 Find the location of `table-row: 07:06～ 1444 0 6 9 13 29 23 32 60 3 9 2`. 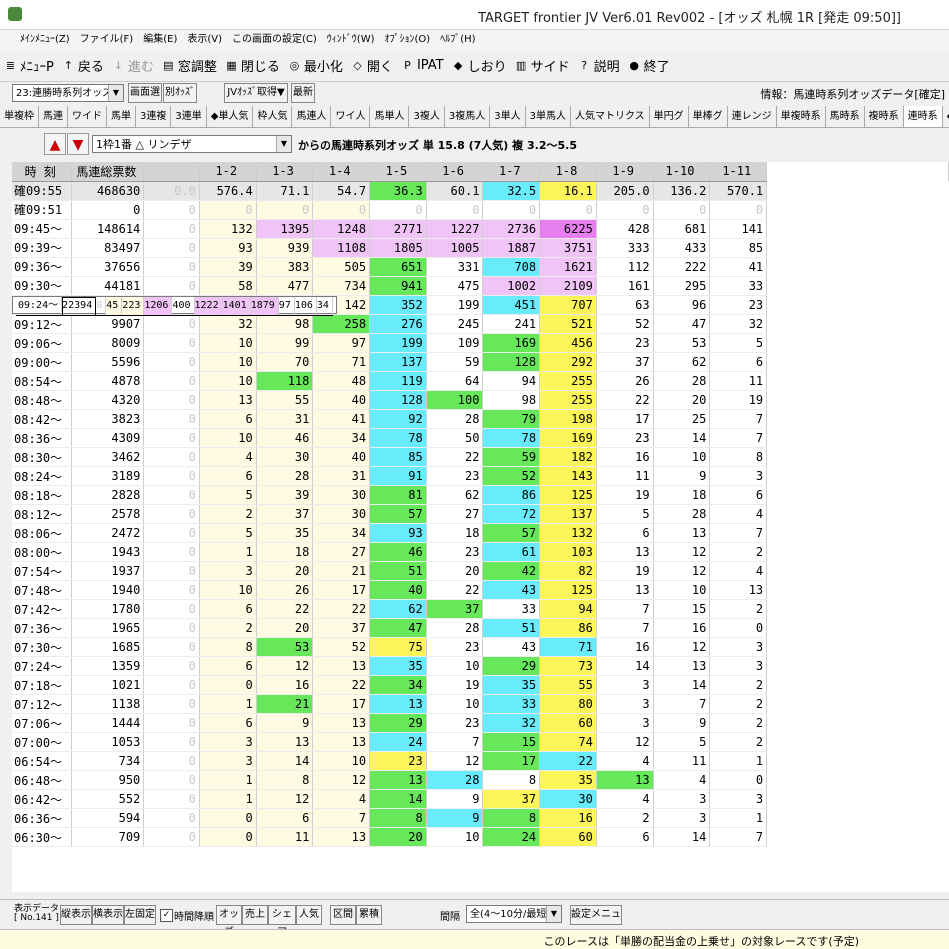

table-row: 07:06～ 1444 0 6 9 13 29 23 32 60 3 9 2 is located at coordinates (480, 723).